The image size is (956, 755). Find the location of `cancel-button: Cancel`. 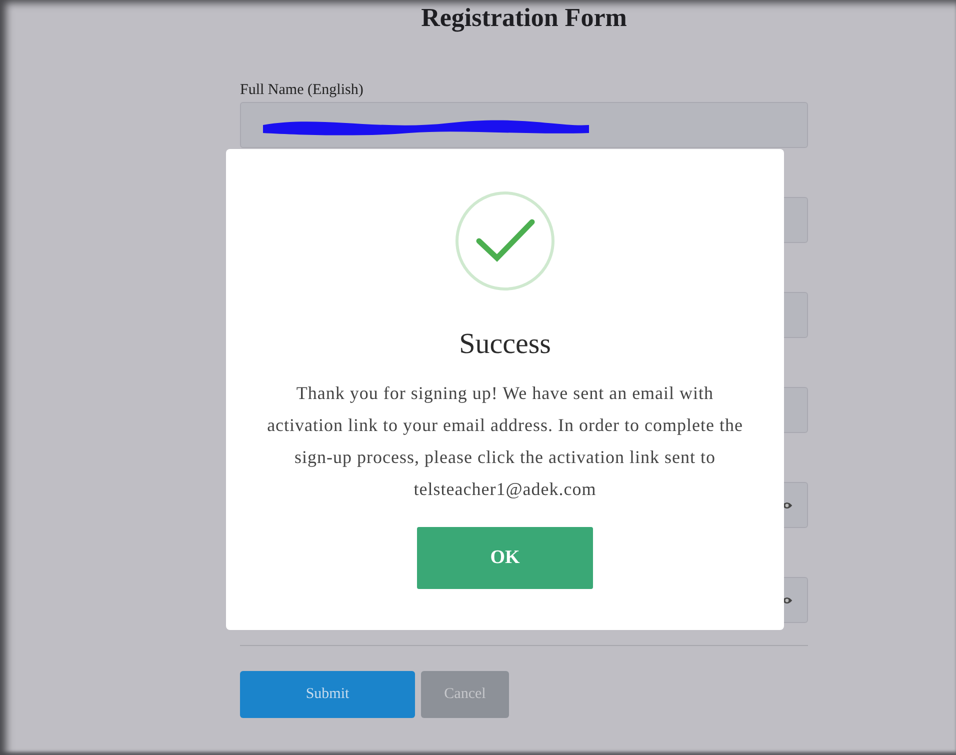

cancel-button: Cancel is located at coordinates (465, 694).